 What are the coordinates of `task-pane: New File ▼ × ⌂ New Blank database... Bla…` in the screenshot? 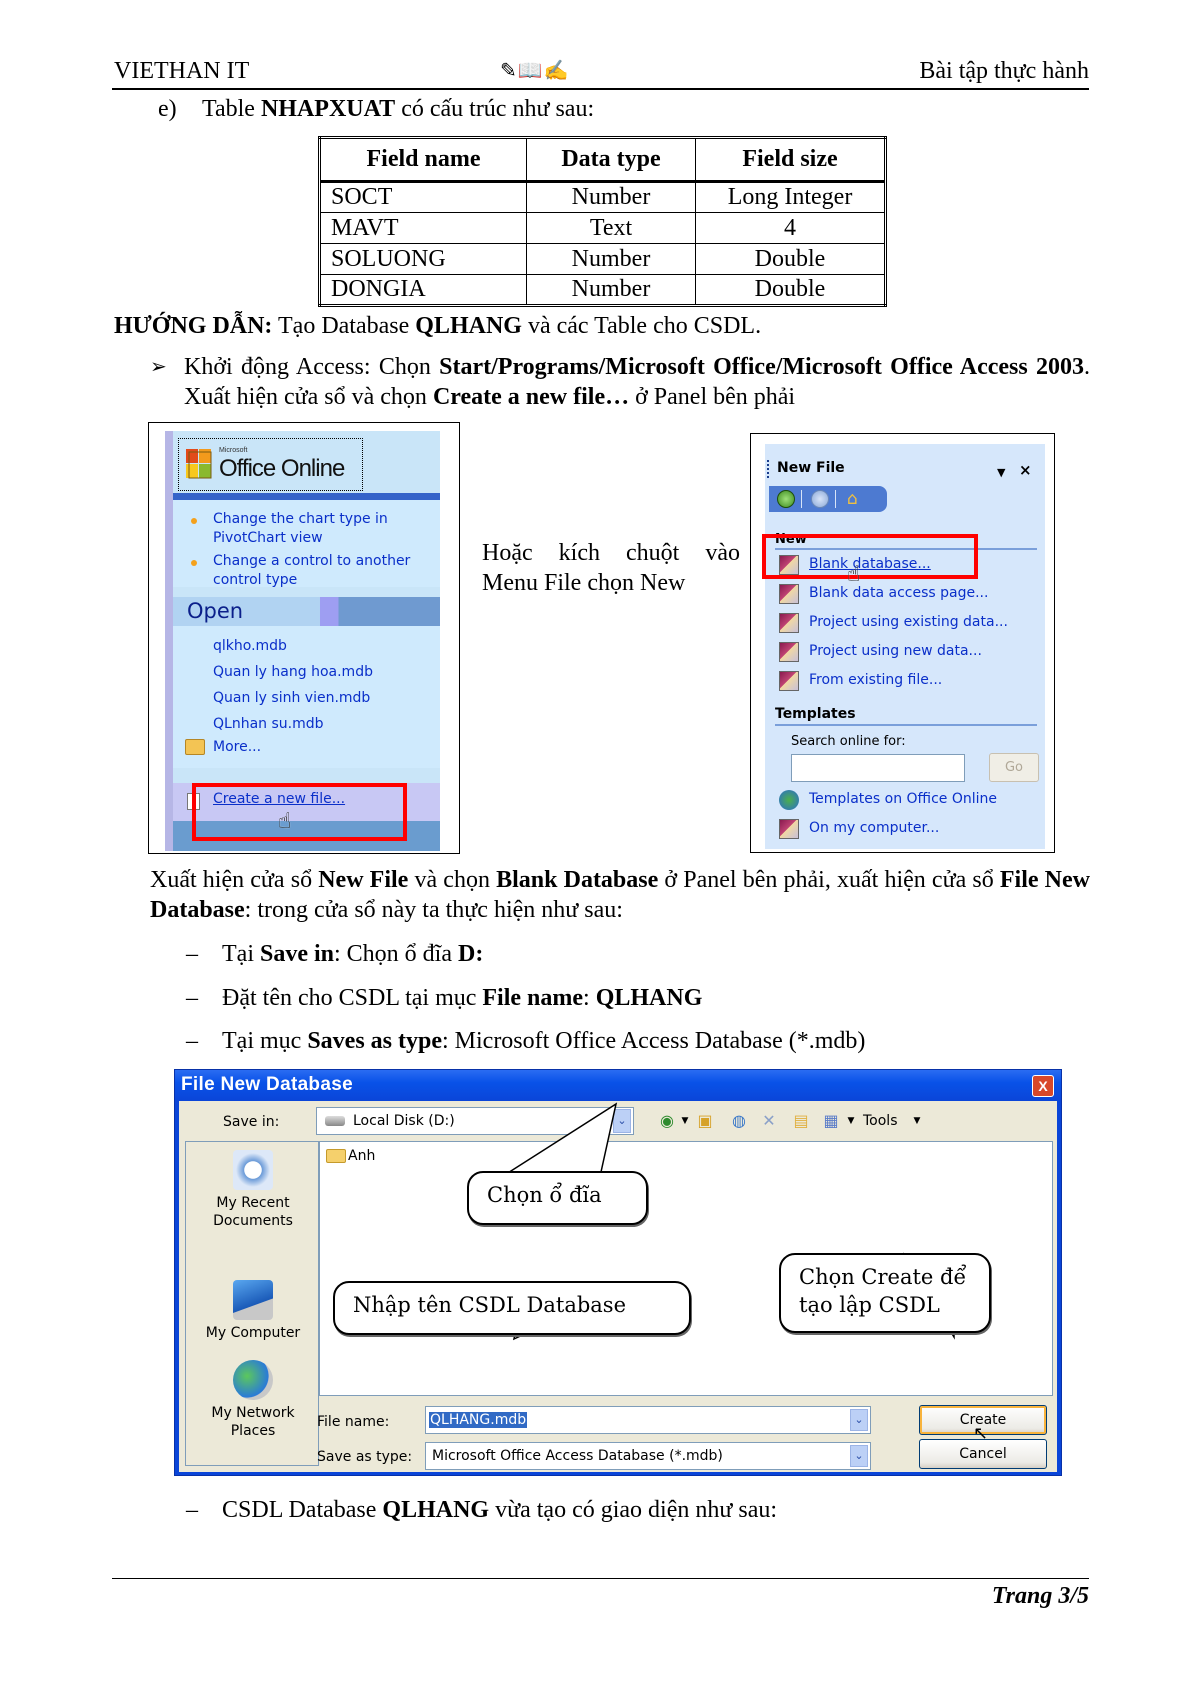 It's located at (903, 646).